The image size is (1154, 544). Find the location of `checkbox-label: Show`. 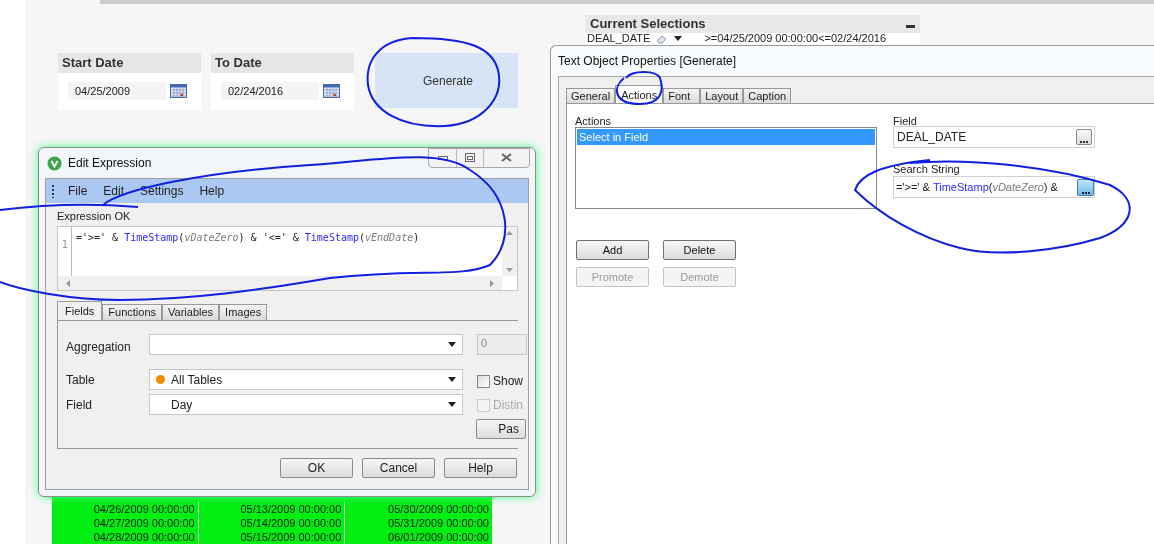

checkbox-label: Show is located at coordinates (508, 381).